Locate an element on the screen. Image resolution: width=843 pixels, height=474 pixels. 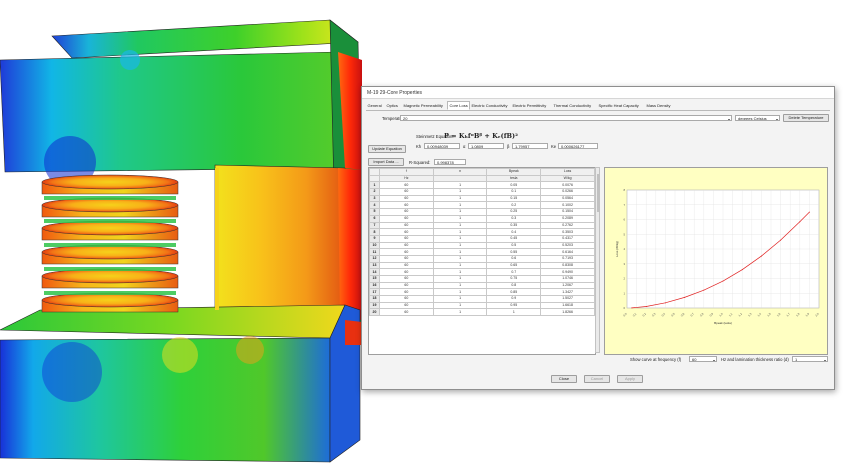
table-cell: 0.75 is located at coordinates (514, 279).